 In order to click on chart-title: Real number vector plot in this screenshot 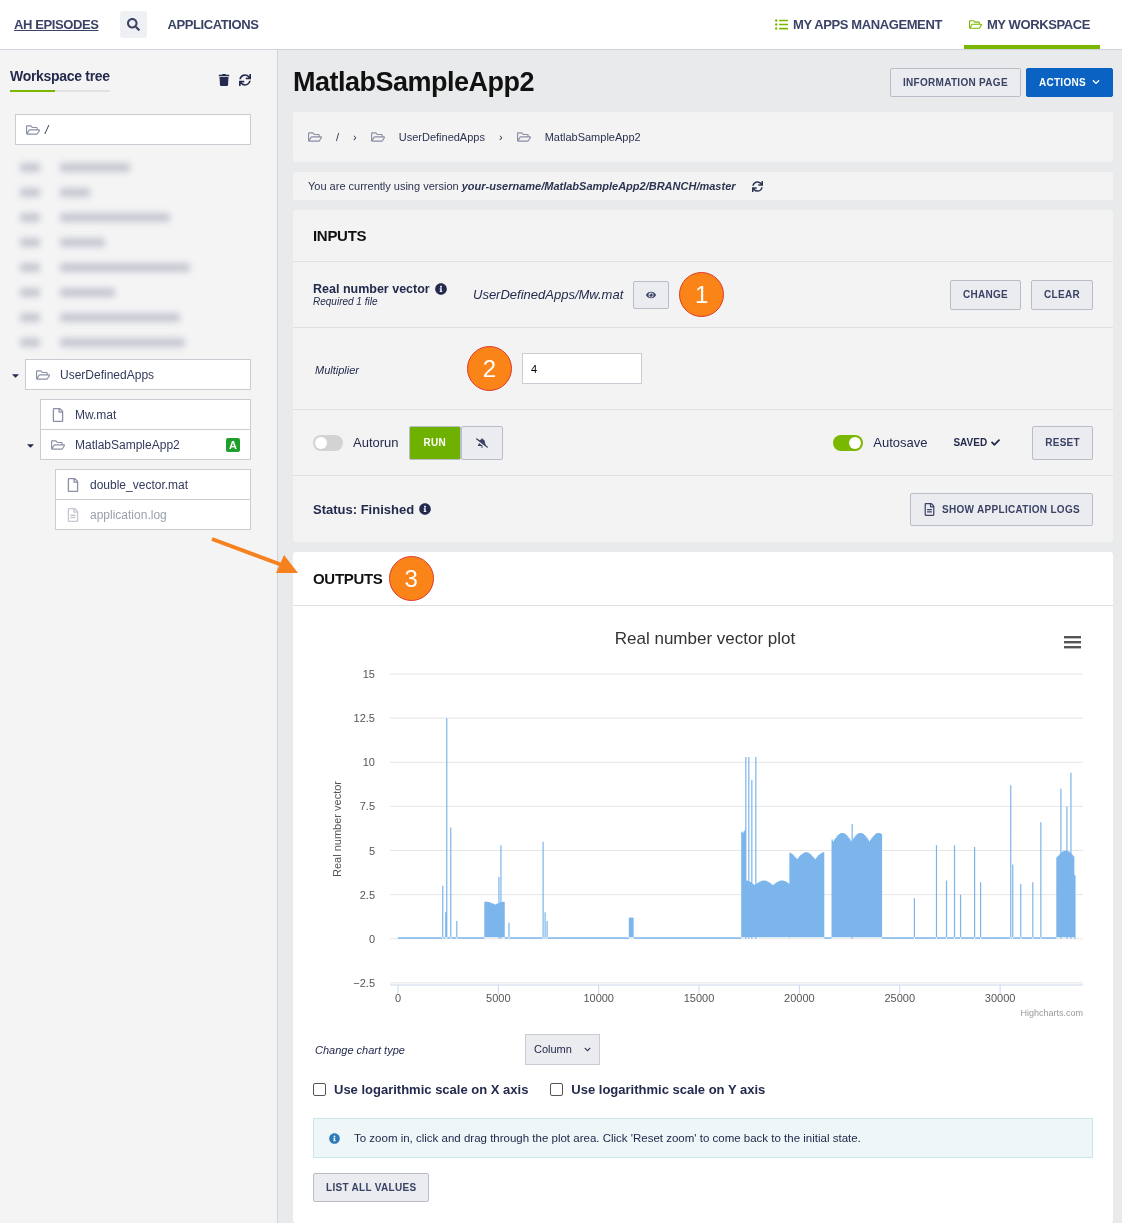, I will do `click(705, 638)`.